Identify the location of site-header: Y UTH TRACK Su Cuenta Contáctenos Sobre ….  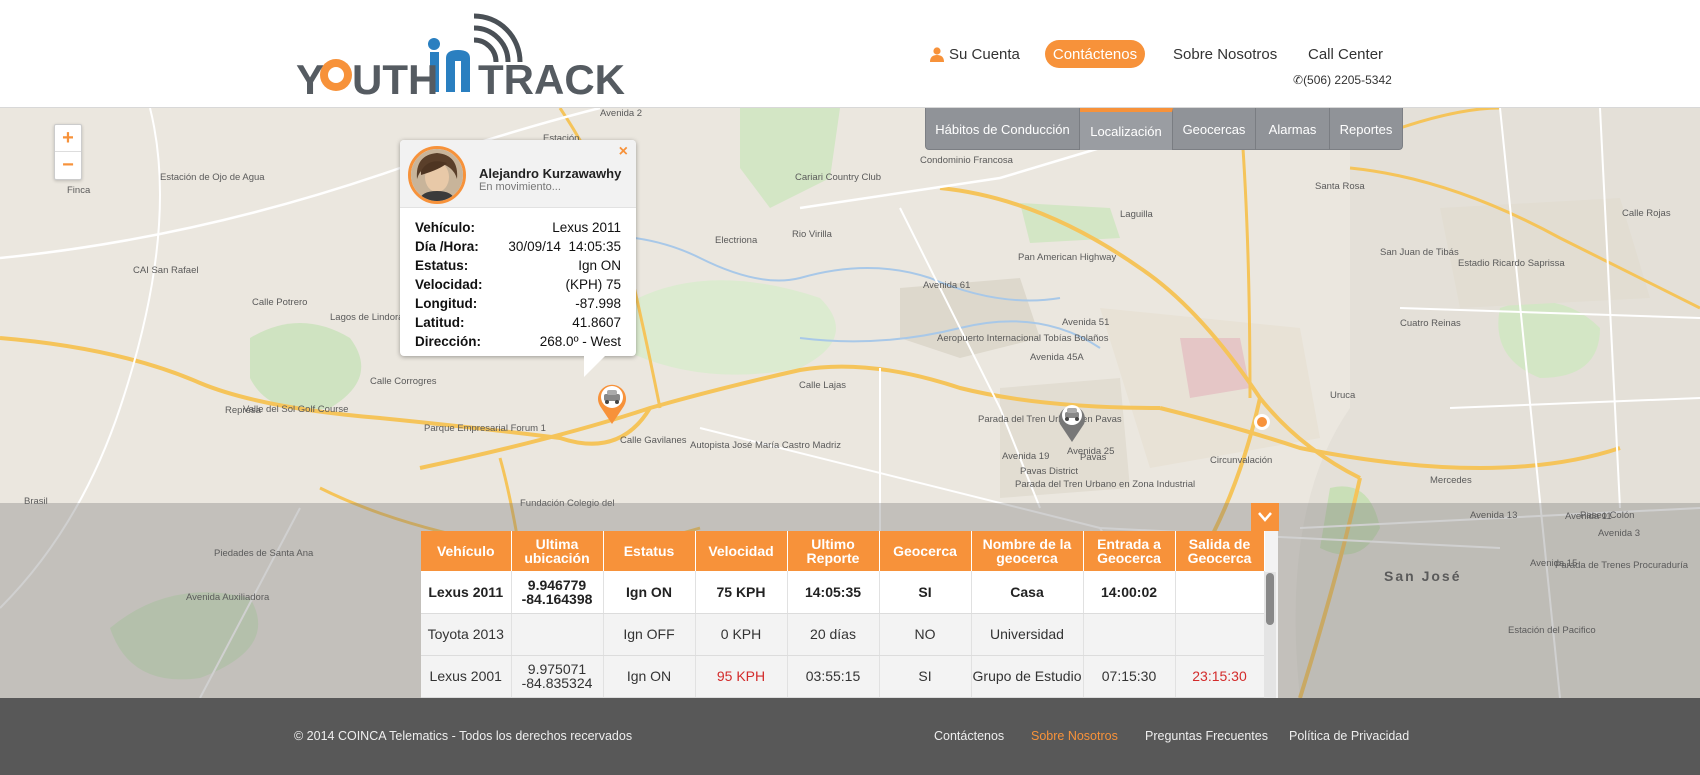
(850, 54).